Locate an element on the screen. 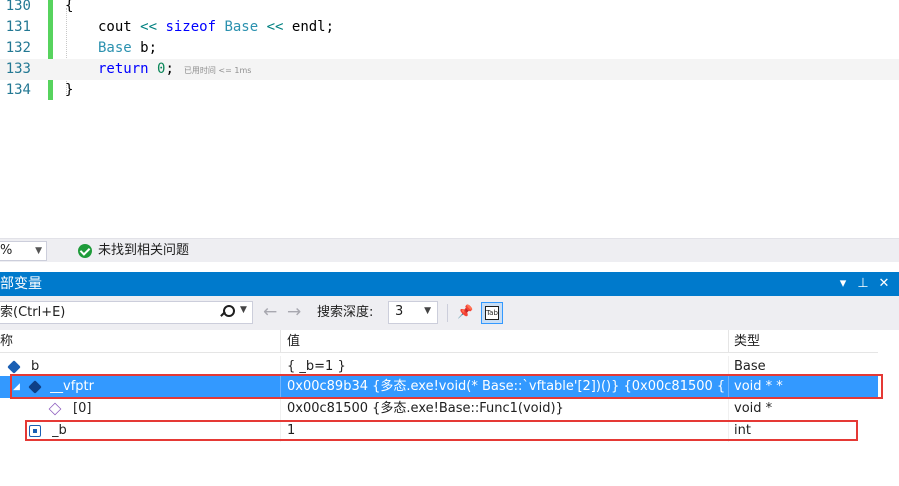 The width and height of the screenshot is (899, 486). column-header-name: 称 is located at coordinates (6, 341).